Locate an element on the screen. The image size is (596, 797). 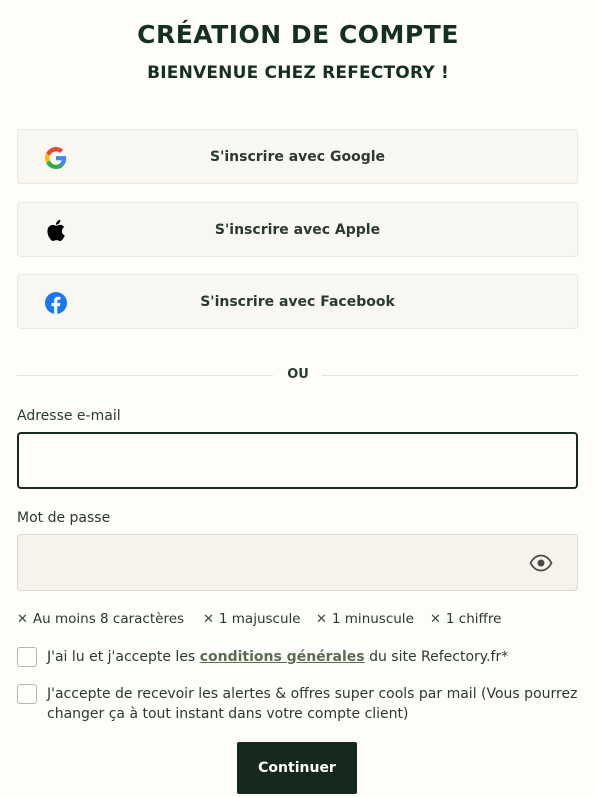
apple-signup-button: S'inscrire avec Apple is located at coordinates (297, 229).